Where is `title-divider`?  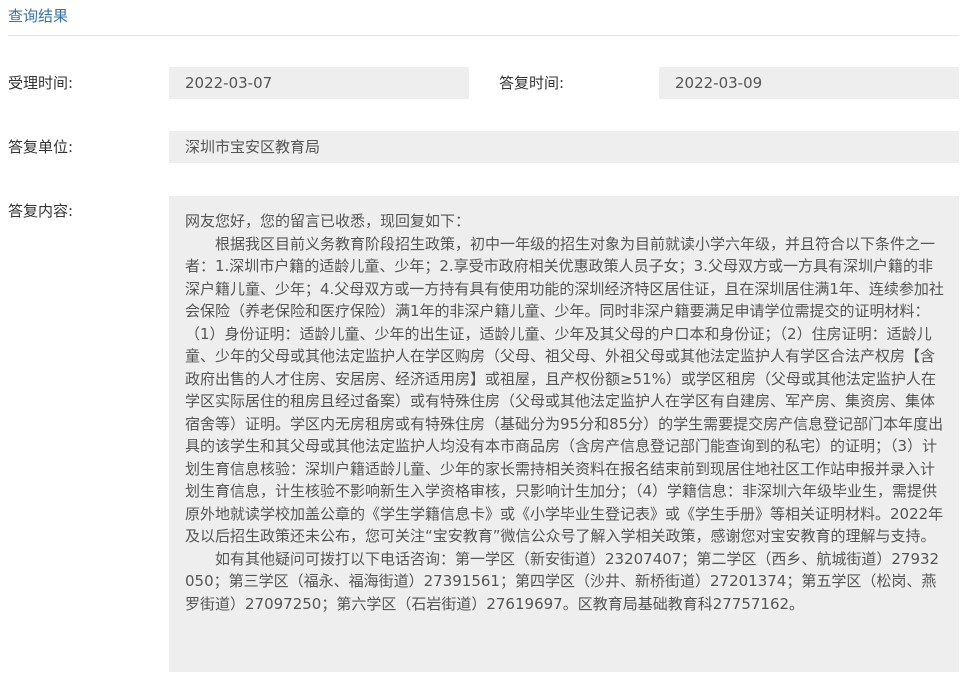
title-divider is located at coordinates (483, 35).